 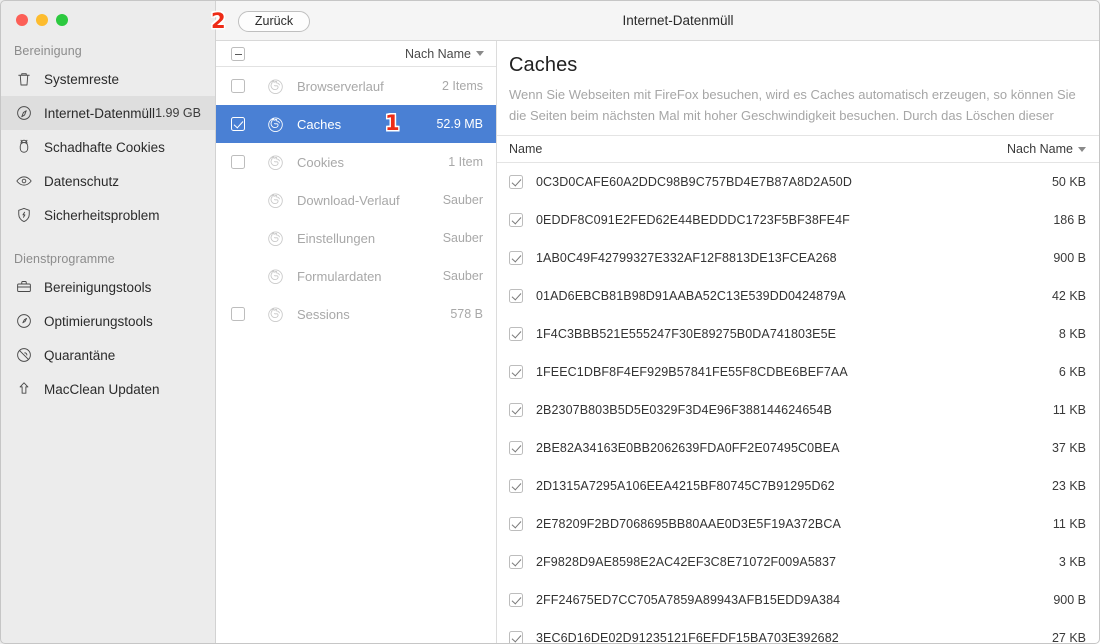 What do you see at coordinates (687, 637) in the screenshot?
I see `file-name: 3EC6D16DE02D91235121F6EFDF15BA703E392682` at bounding box center [687, 637].